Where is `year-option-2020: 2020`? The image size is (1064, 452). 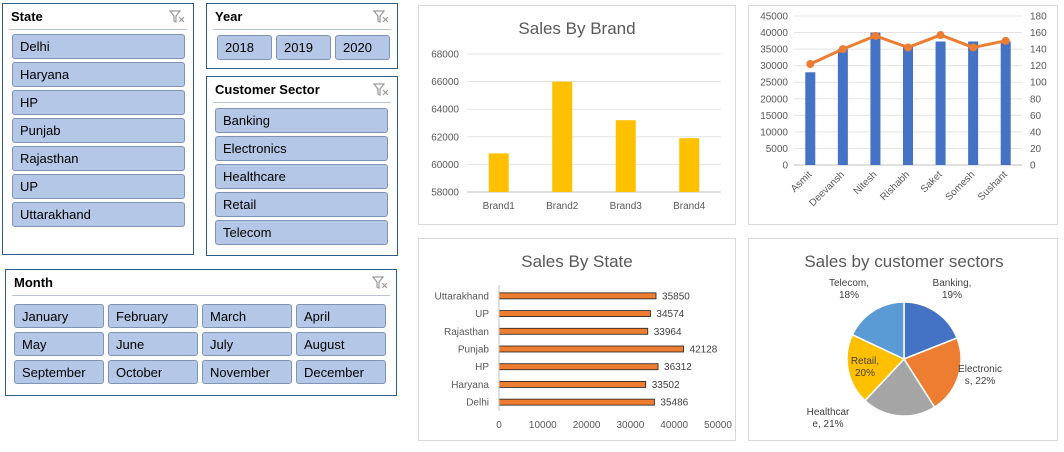
year-option-2020: 2020 is located at coordinates (362, 47).